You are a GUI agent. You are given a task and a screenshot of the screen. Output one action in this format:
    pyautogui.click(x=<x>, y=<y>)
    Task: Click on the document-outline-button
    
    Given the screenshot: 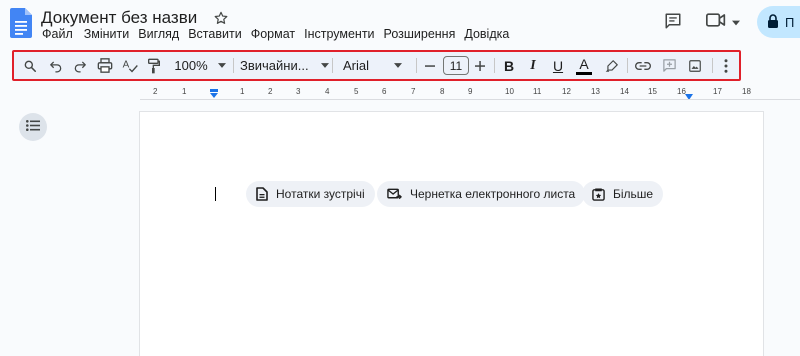 What is the action you would take?
    pyautogui.click(x=33, y=127)
    